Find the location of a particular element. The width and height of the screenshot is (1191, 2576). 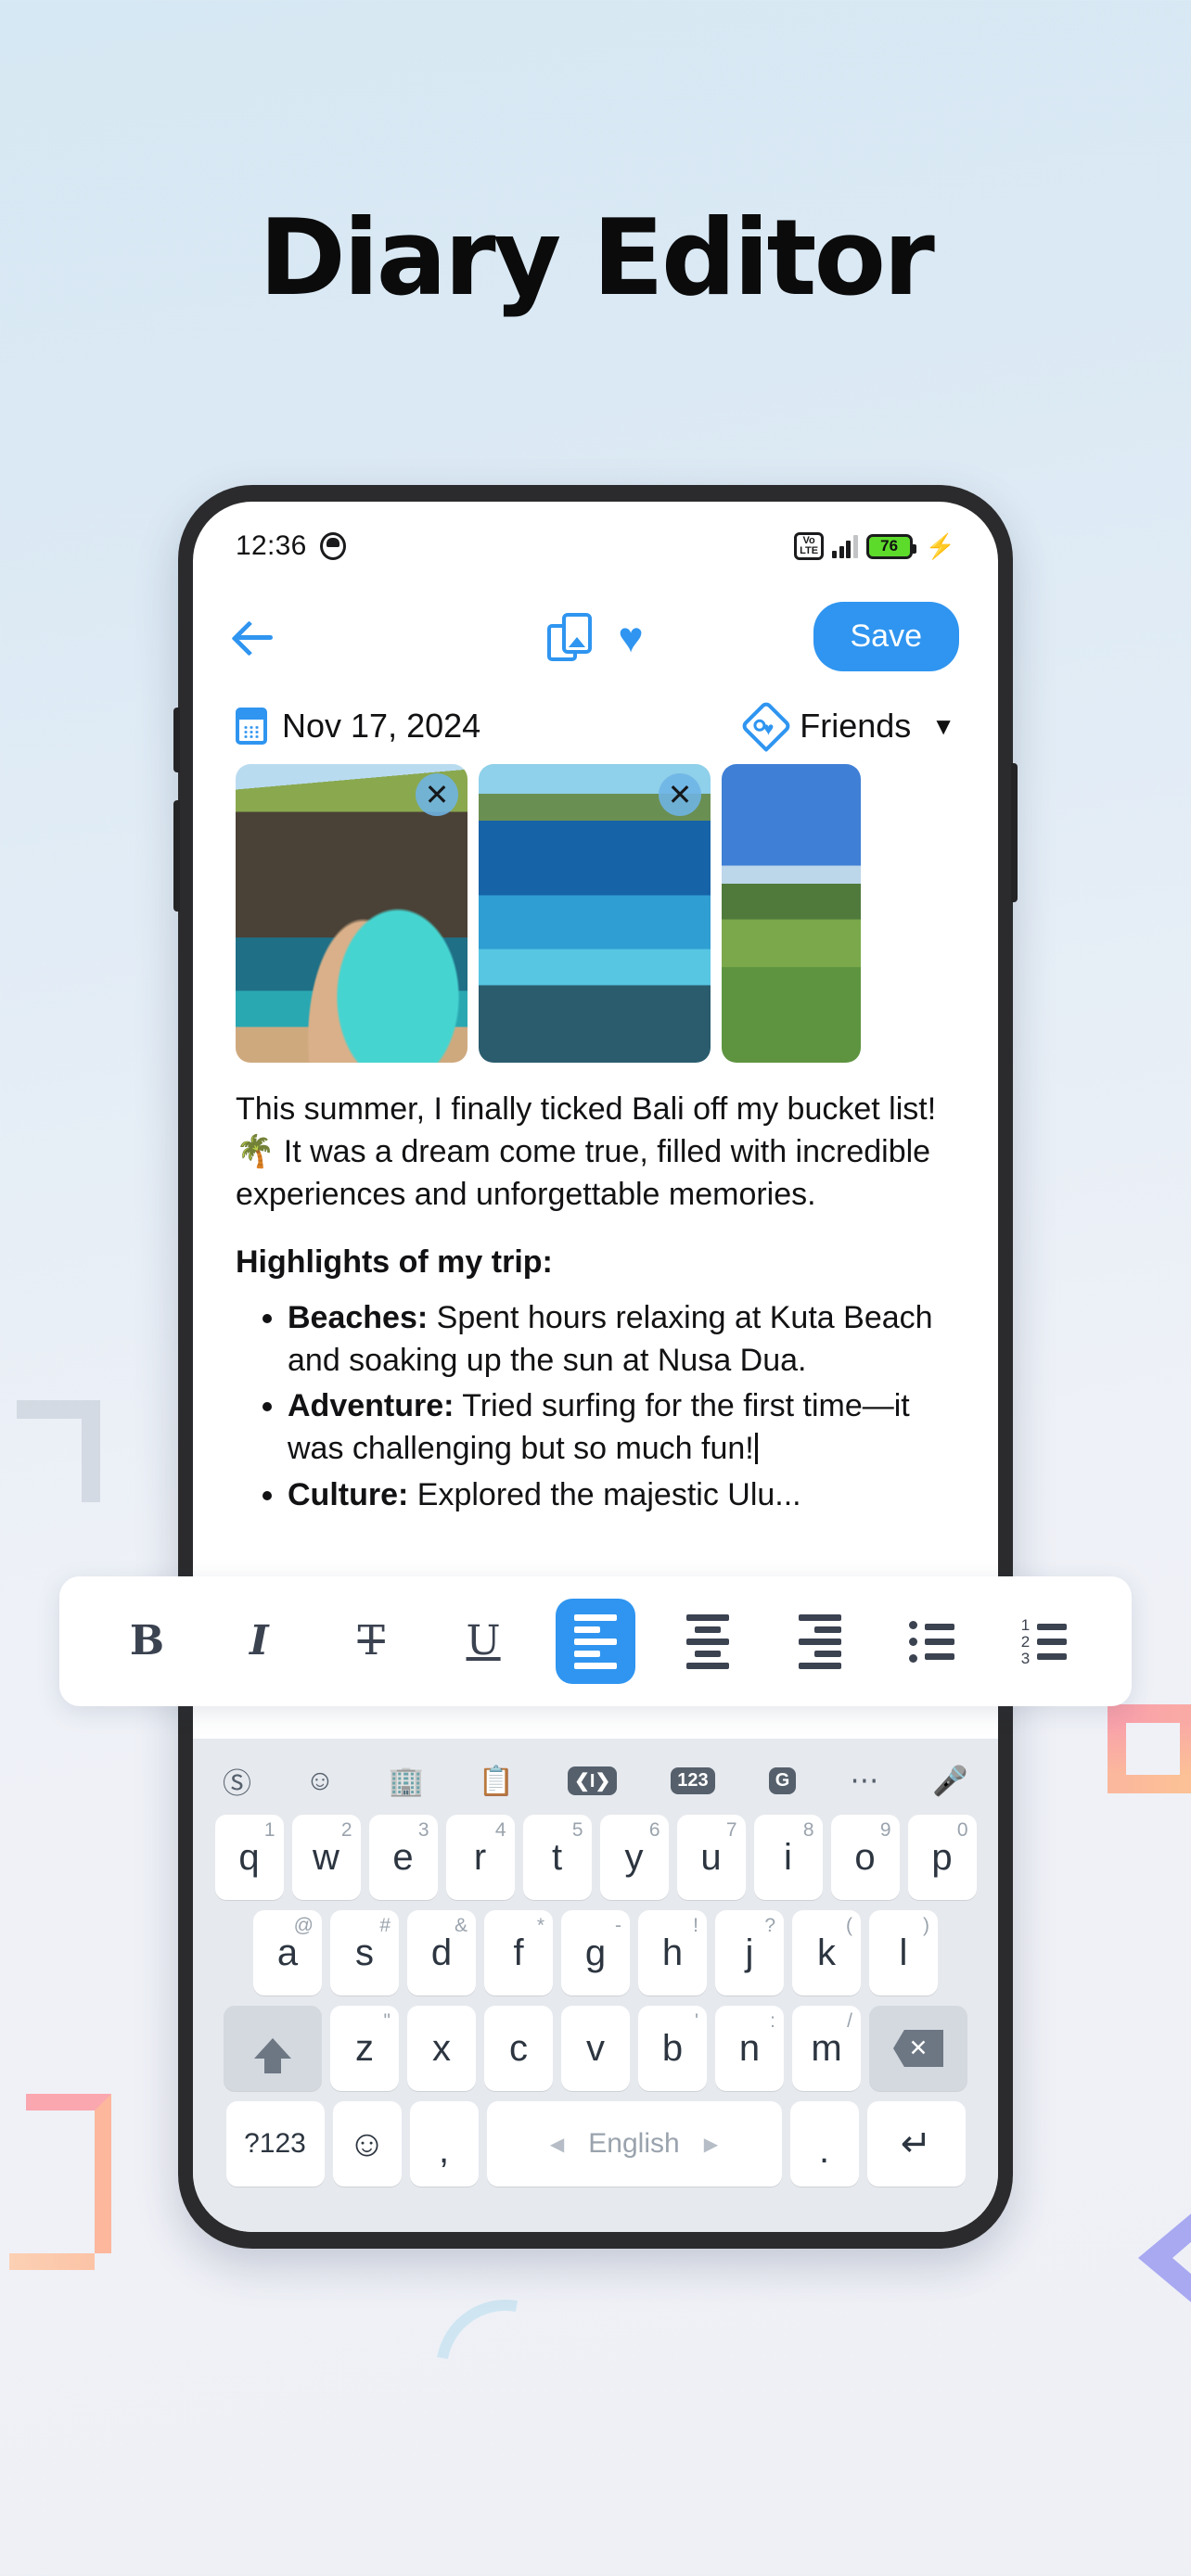

key-p: 0p is located at coordinates (942, 1858).